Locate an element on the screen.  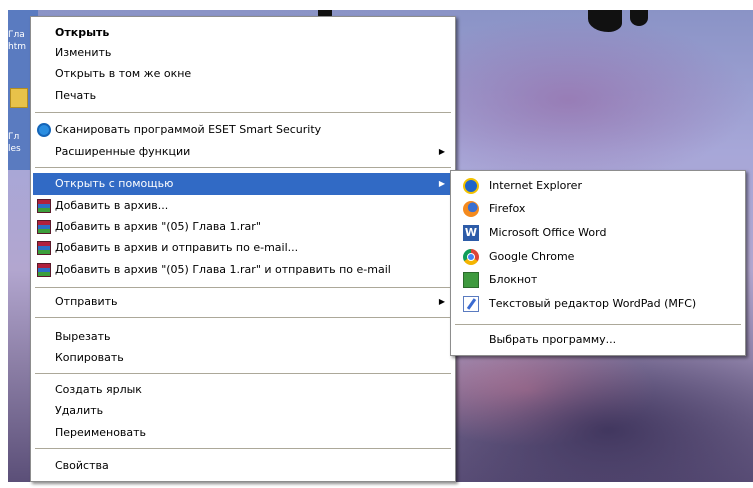
menu-item-open: Открыть is located at coordinates (243, 33).